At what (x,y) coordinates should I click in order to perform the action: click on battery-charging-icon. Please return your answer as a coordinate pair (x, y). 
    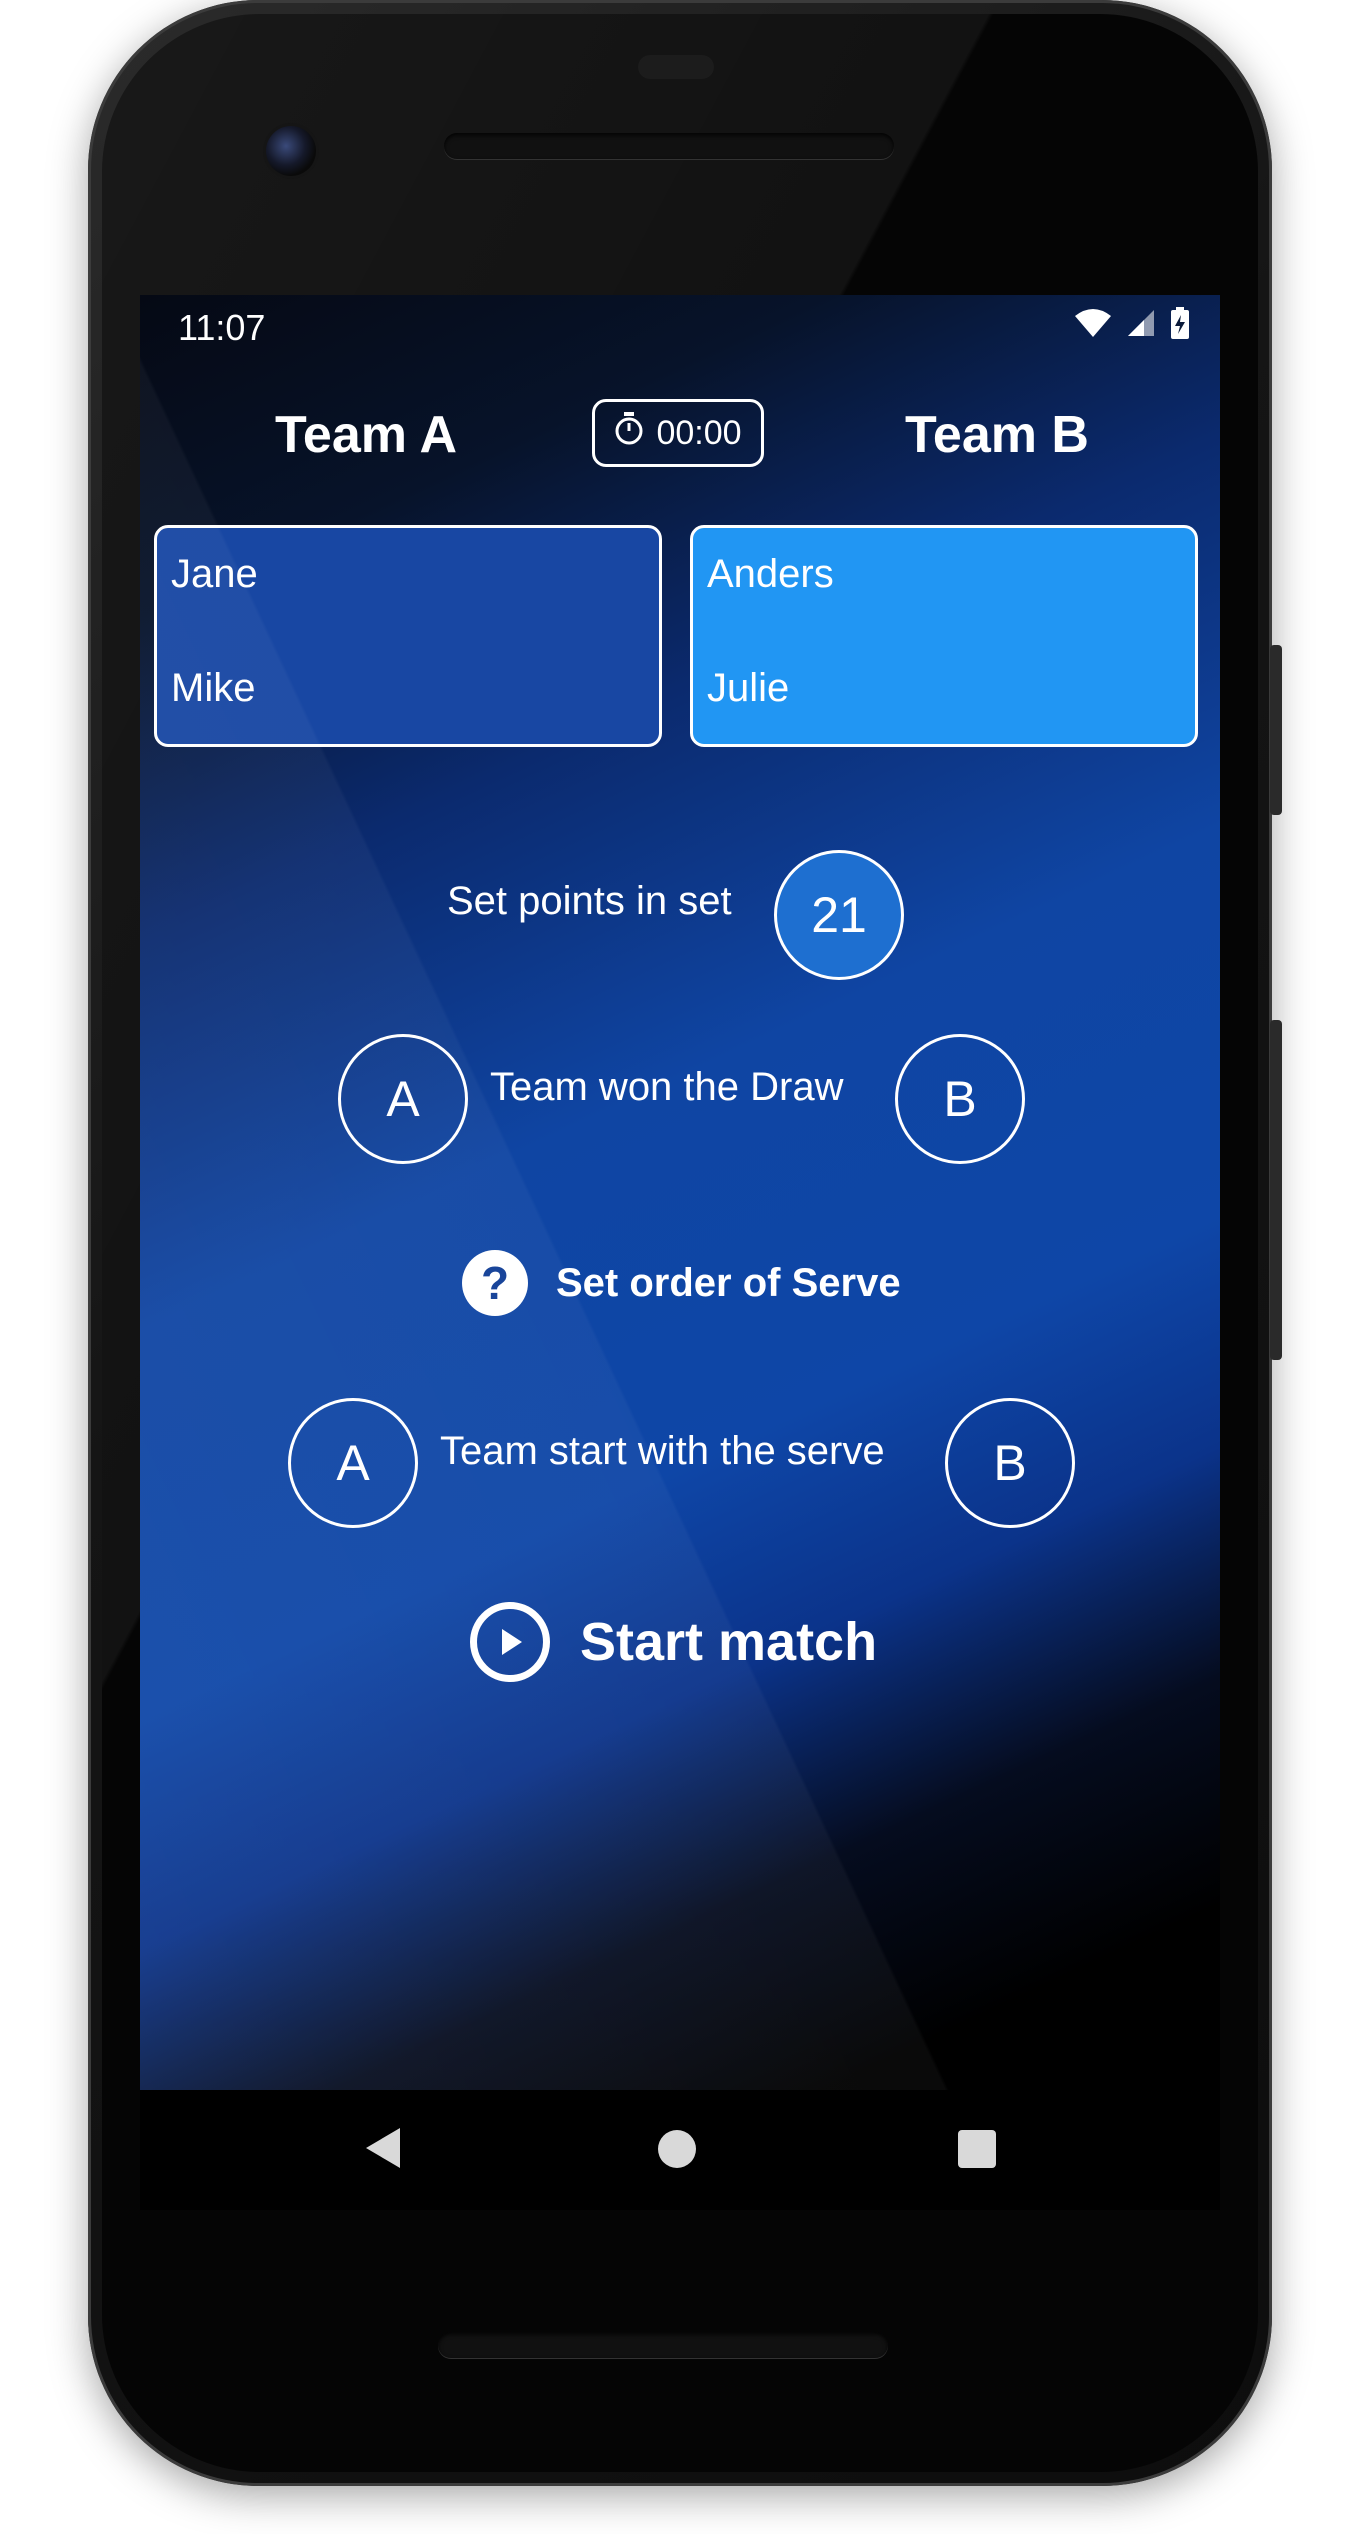
    Looking at the image, I should click on (1180, 325).